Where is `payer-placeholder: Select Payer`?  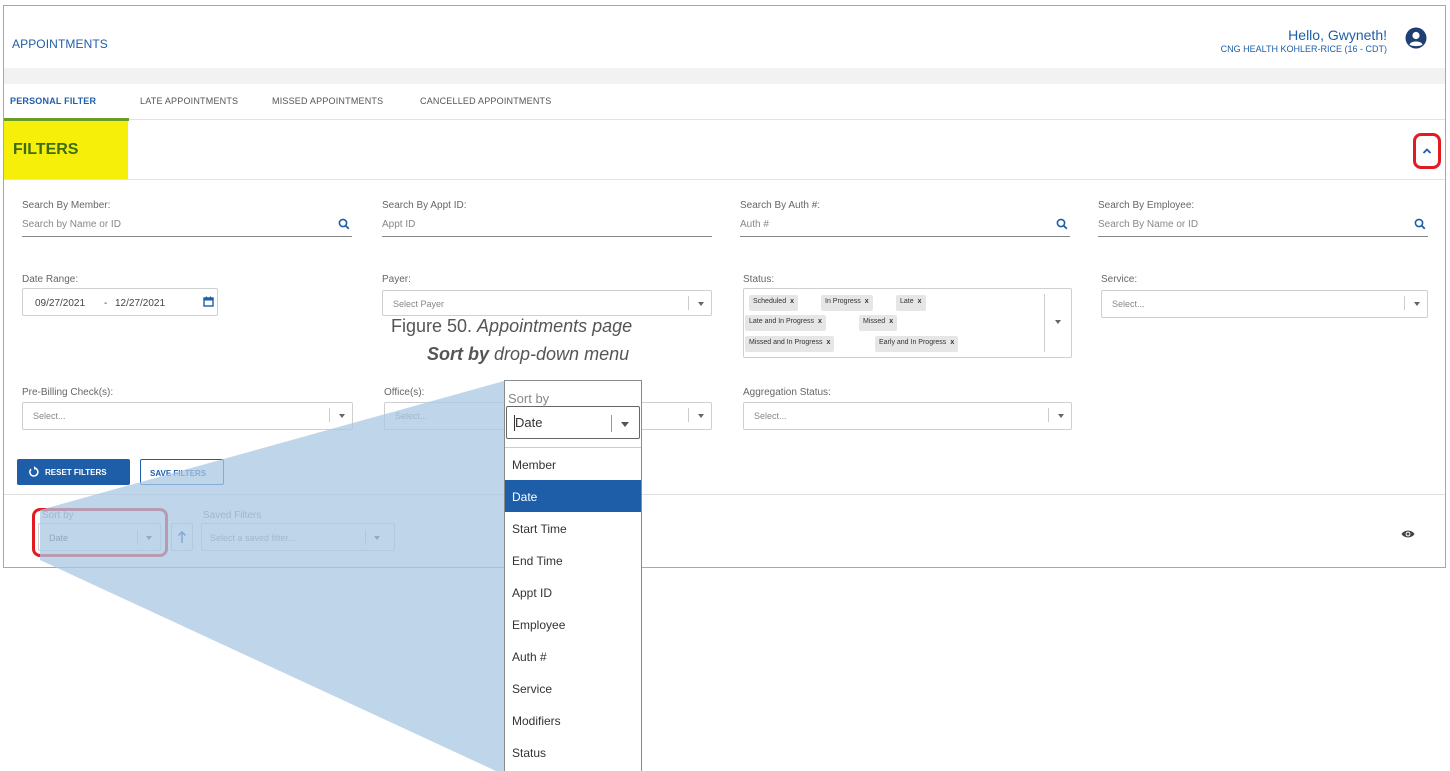
payer-placeholder: Select Payer is located at coordinates (419, 304).